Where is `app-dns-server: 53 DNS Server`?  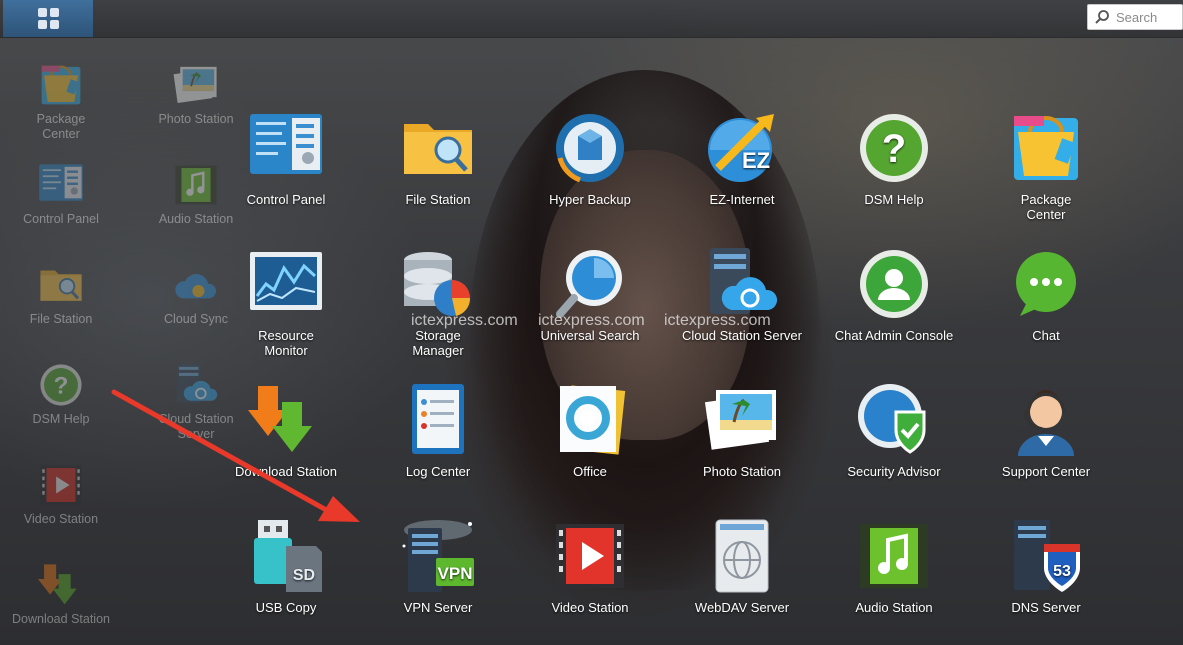 app-dns-server: 53 DNS Server is located at coordinates (1046, 566).